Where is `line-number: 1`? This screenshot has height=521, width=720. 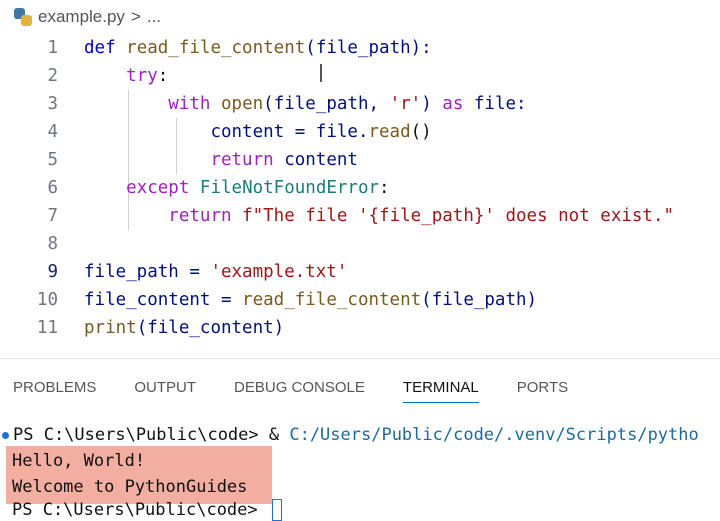 line-number: 1 is located at coordinates (52, 48).